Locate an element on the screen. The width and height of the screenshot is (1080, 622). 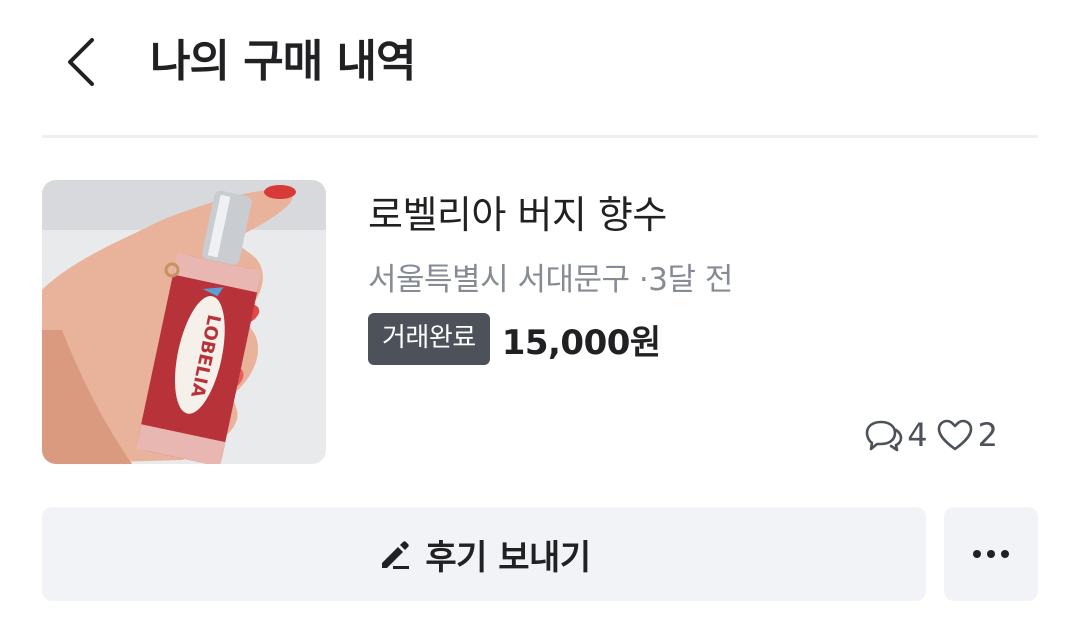
item-meta: 서울특별시 서대문구 ·3달 전 is located at coordinates (550, 280).